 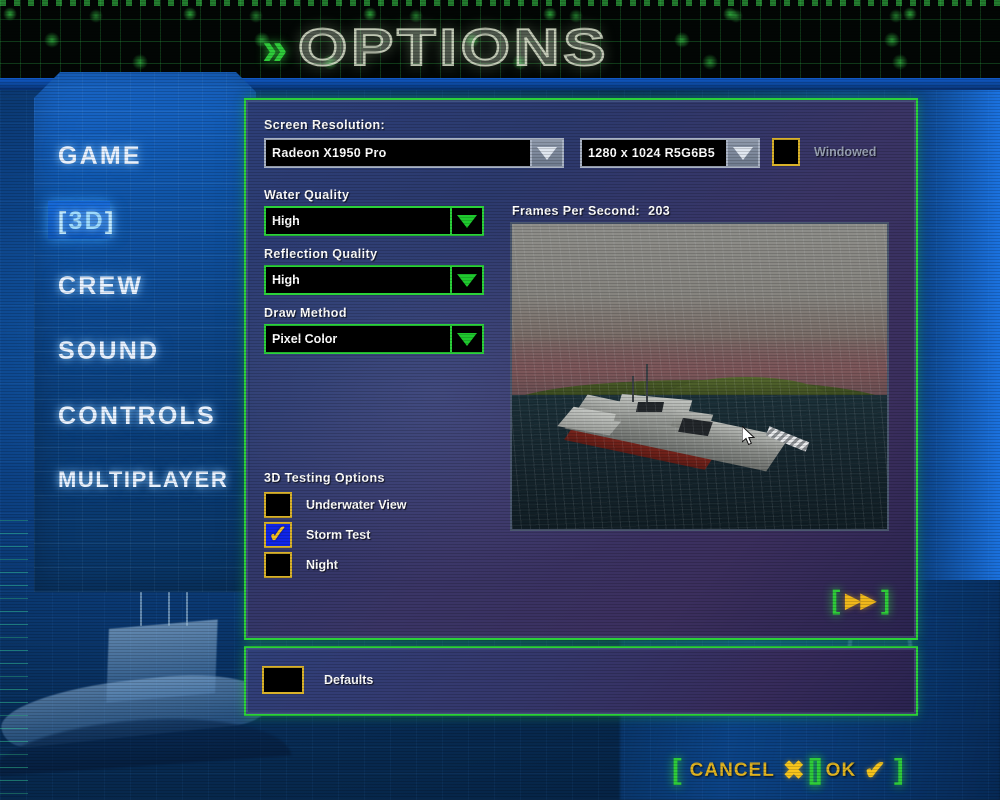 I want to click on night-row: Night, so click(x=335, y=565).